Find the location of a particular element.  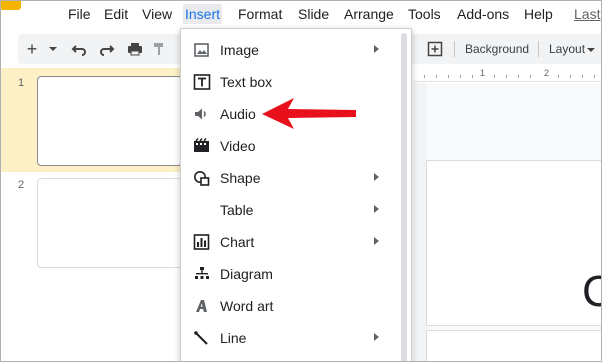

menu-item-label: Image is located at coordinates (239, 50).